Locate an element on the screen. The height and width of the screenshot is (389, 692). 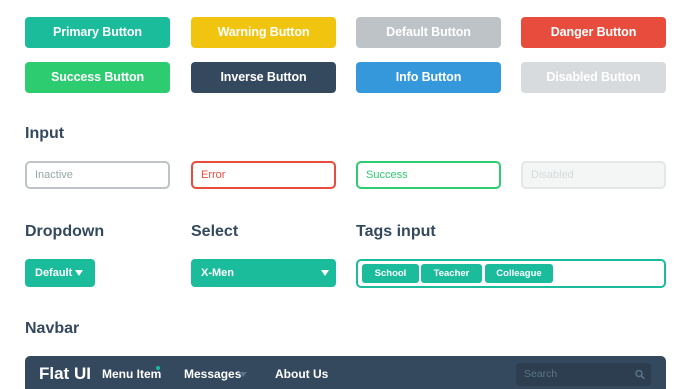
nav-item-label: Menu Item is located at coordinates (132, 374).